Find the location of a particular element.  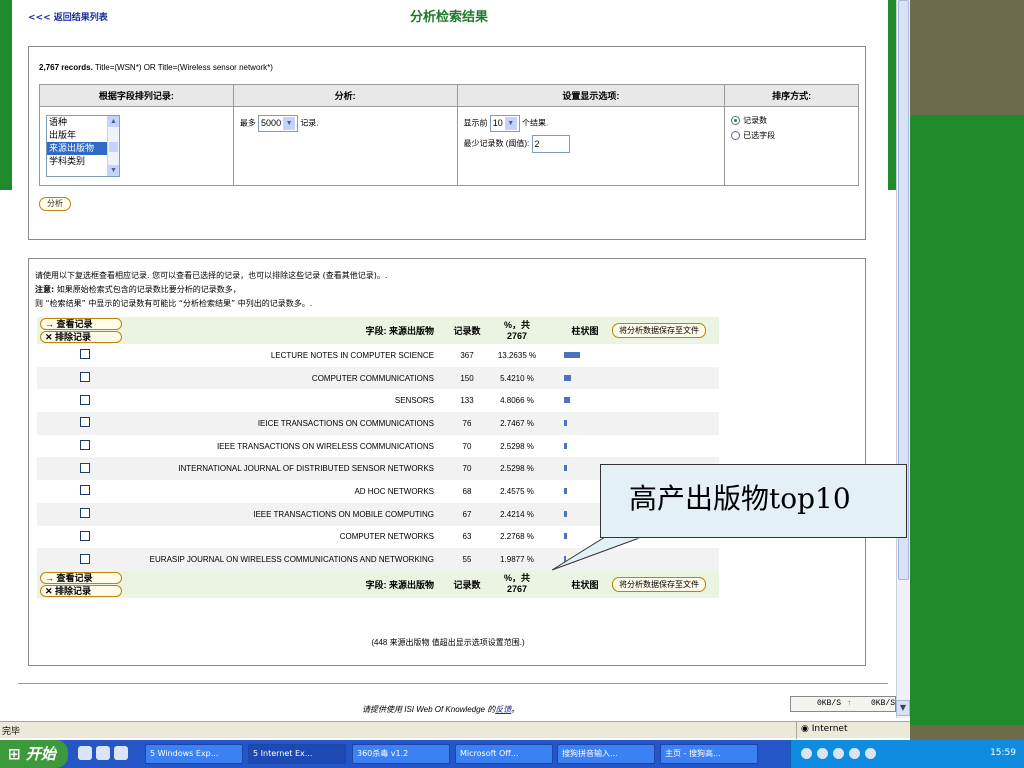

show-top-value: 10 is located at coordinates (497, 123).